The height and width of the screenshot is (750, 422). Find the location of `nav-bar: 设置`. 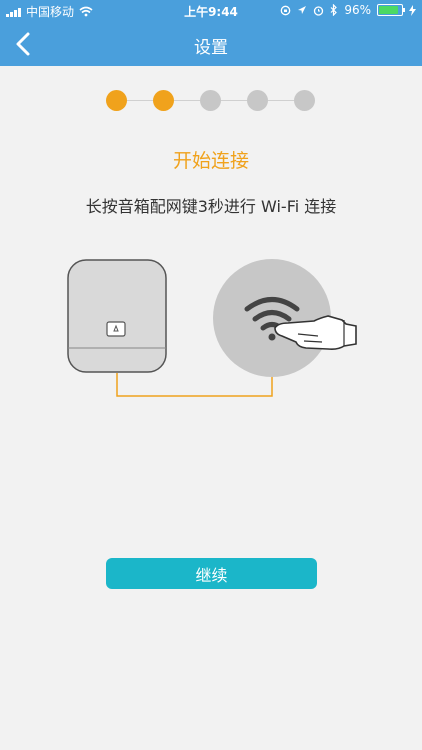

nav-bar: 设置 is located at coordinates (211, 44).